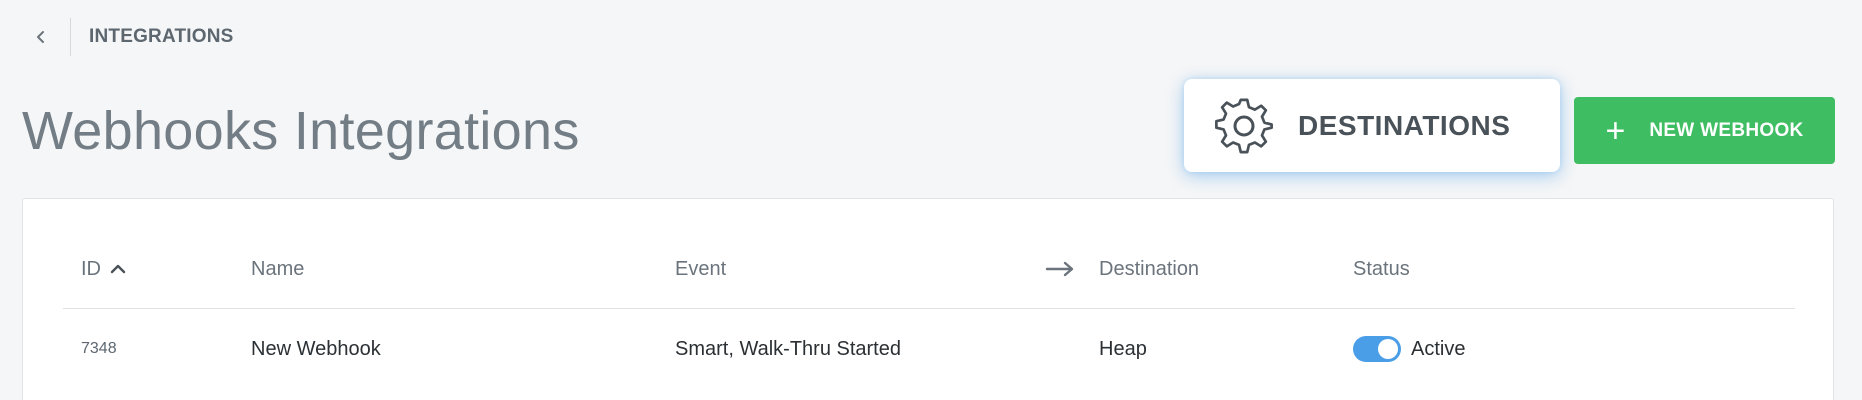 This screenshot has width=1862, height=400. Describe the element at coordinates (1409, 349) in the screenshot. I see `row-status: Active` at that location.